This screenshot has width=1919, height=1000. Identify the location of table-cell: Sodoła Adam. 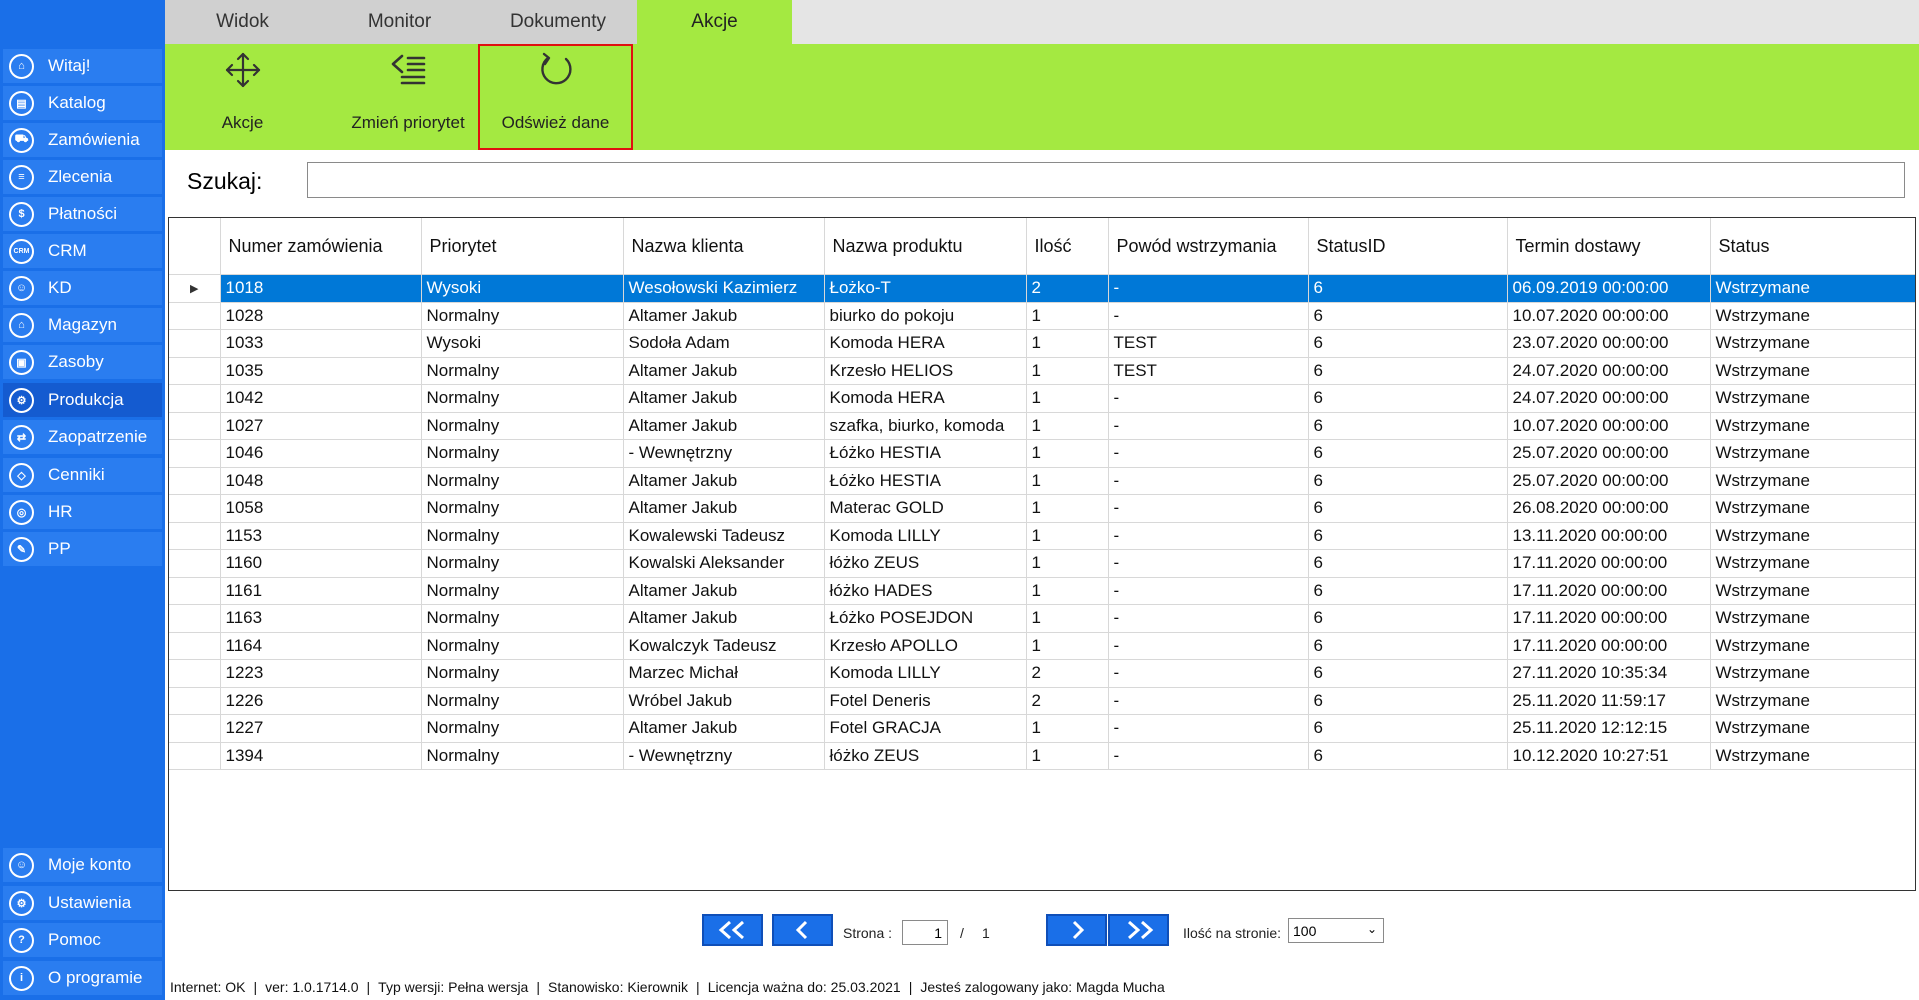
(724, 343).